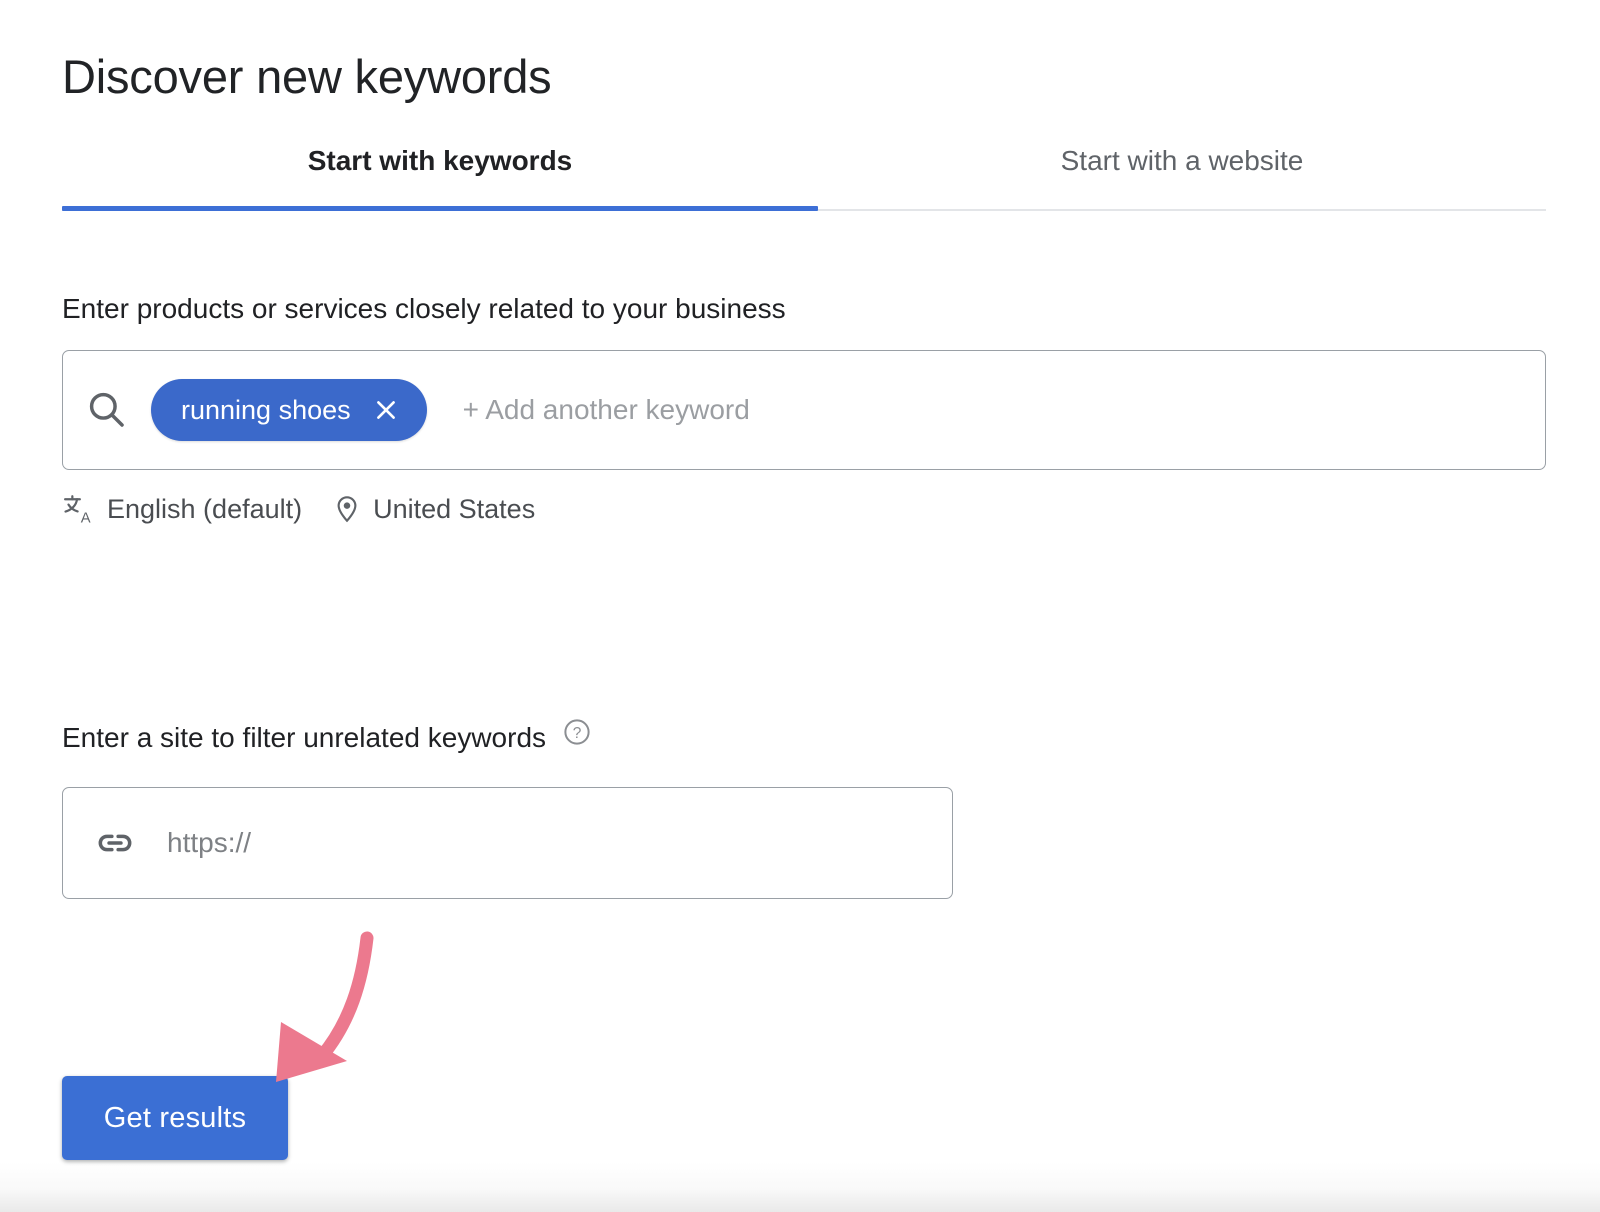  I want to click on tab-bar: Start with keywords Start with a website, so click(804, 161).